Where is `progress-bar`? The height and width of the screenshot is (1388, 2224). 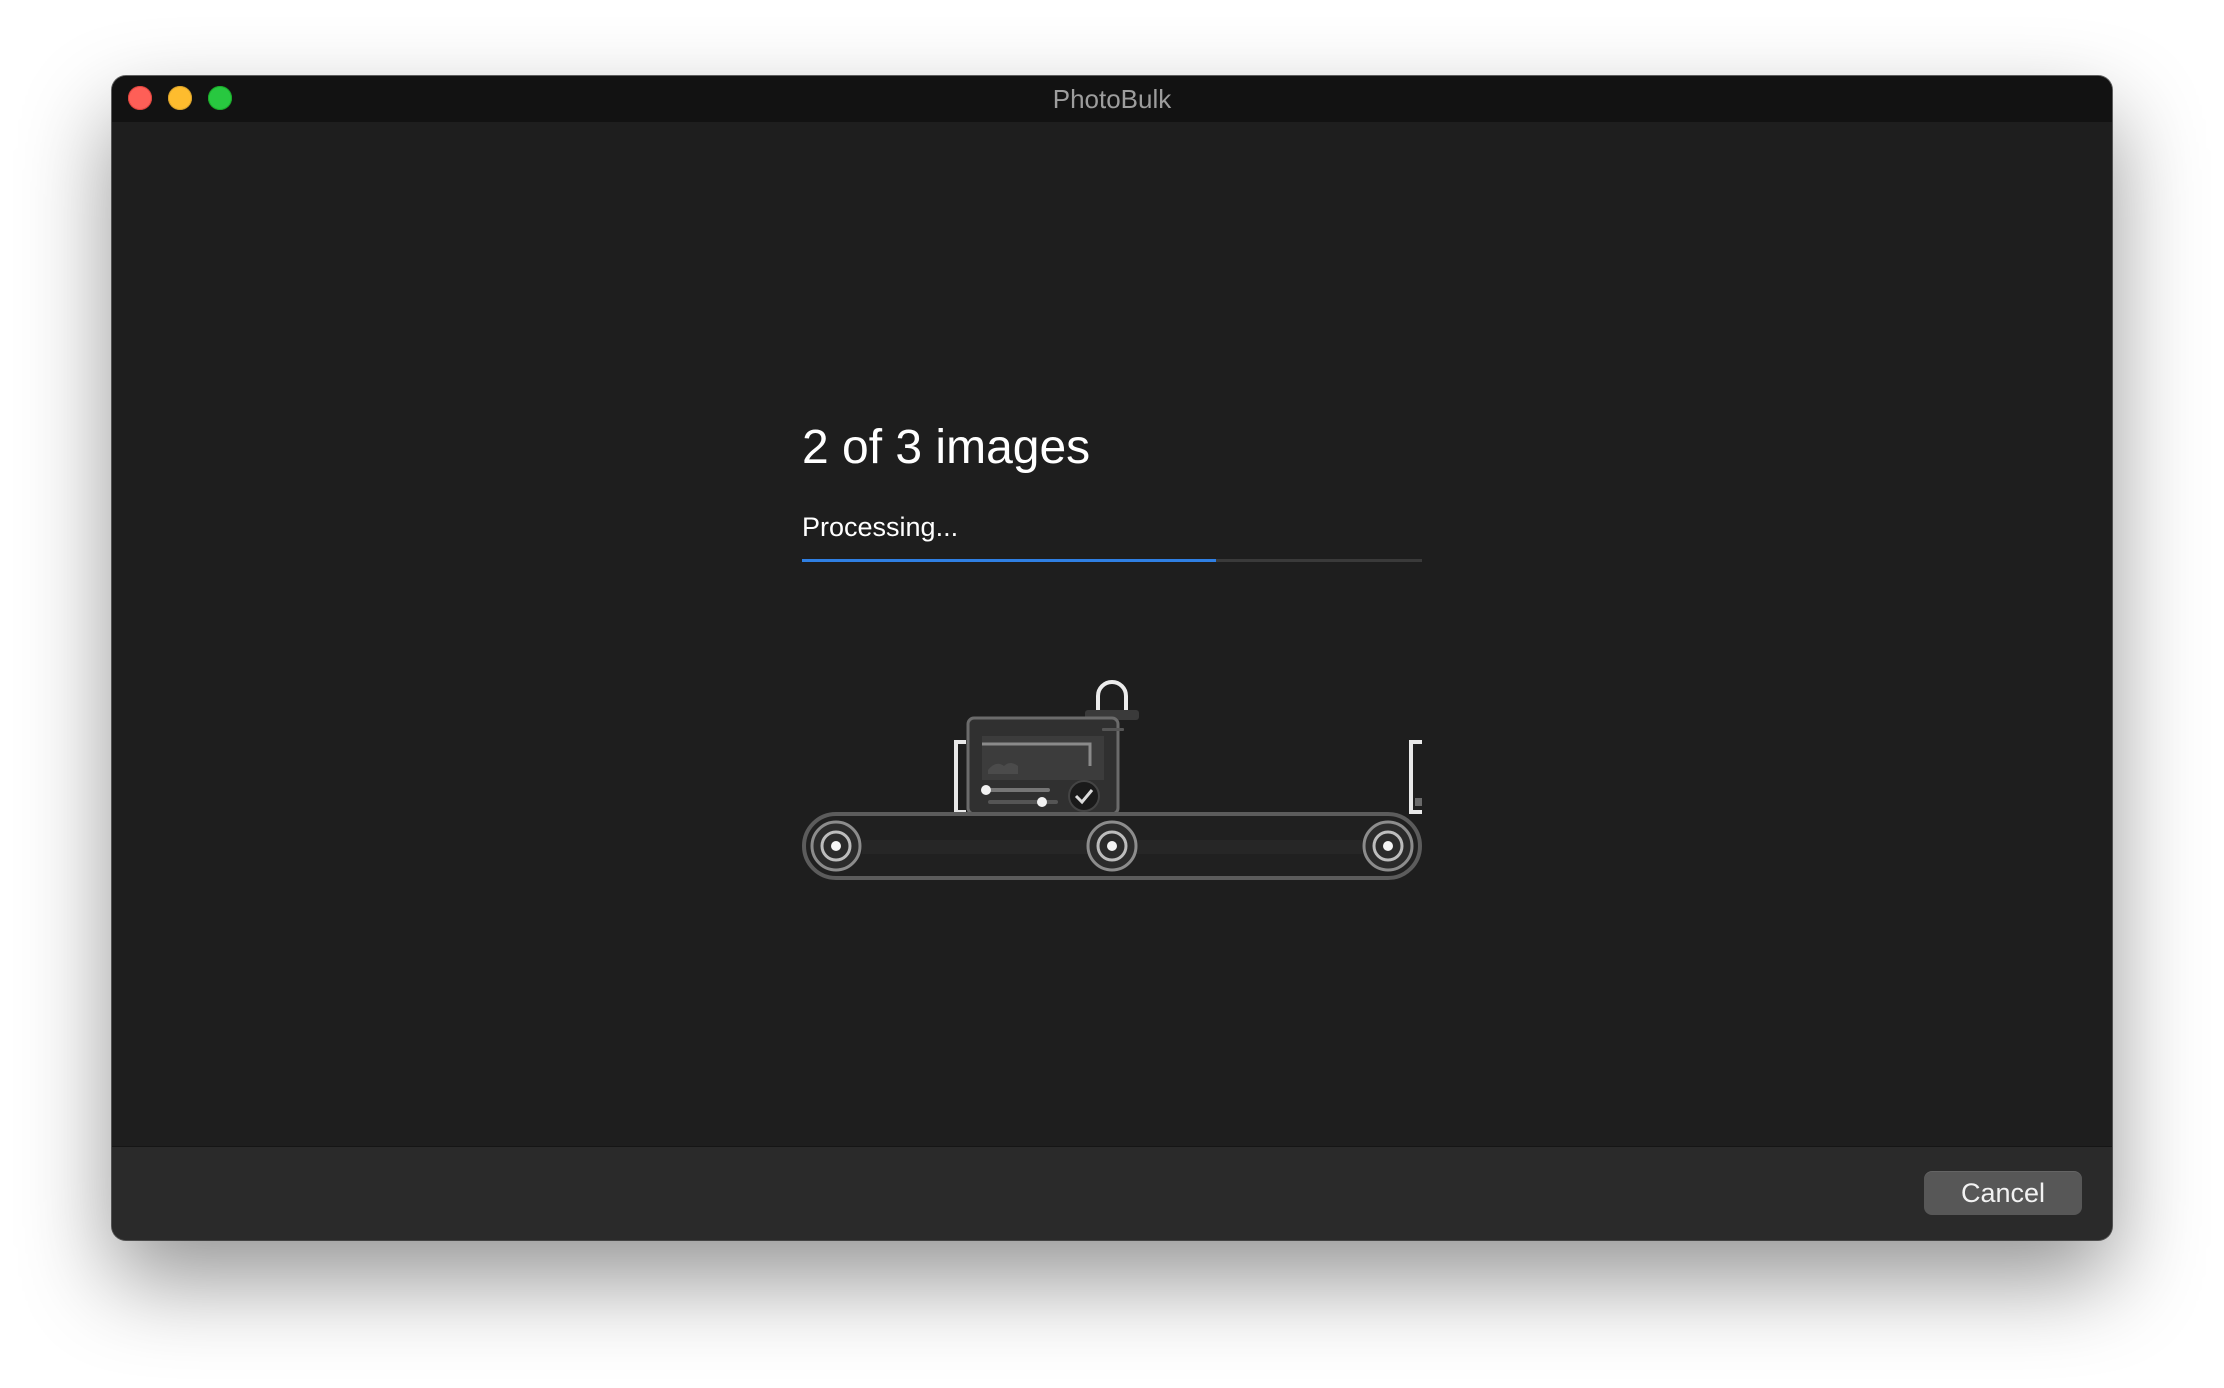
progress-bar is located at coordinates (1112, 560).